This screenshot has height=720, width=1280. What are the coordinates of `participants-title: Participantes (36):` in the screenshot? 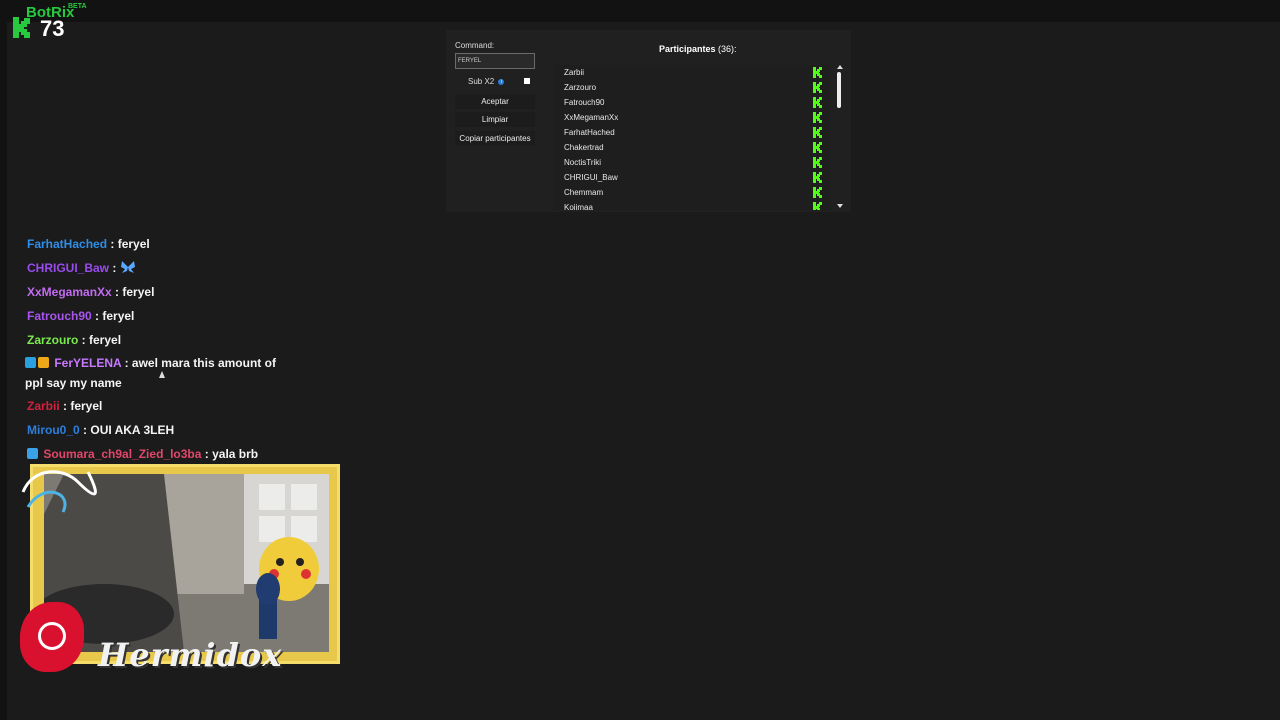 It's located at (698, 49).